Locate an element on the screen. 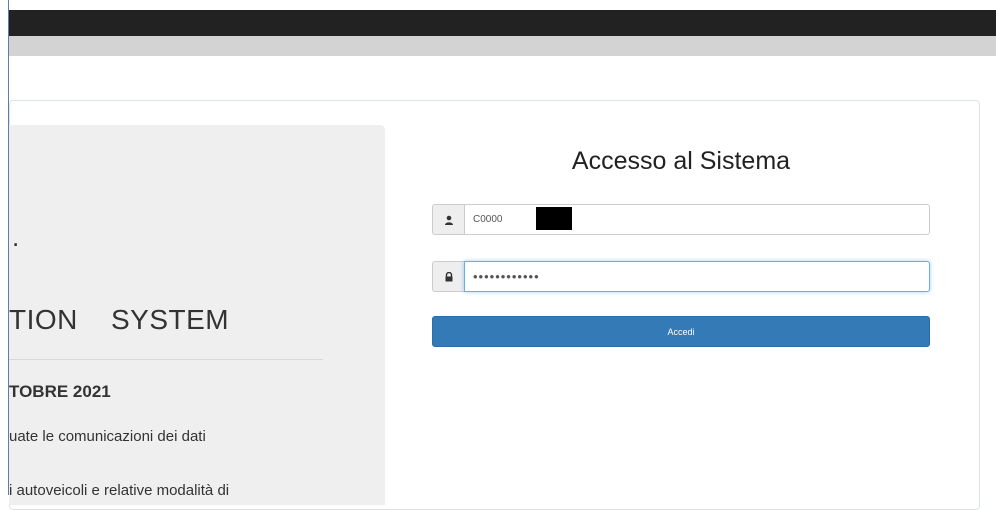 This screenshot has height=510, width=996. password-group is located at coordinates (681, 276).